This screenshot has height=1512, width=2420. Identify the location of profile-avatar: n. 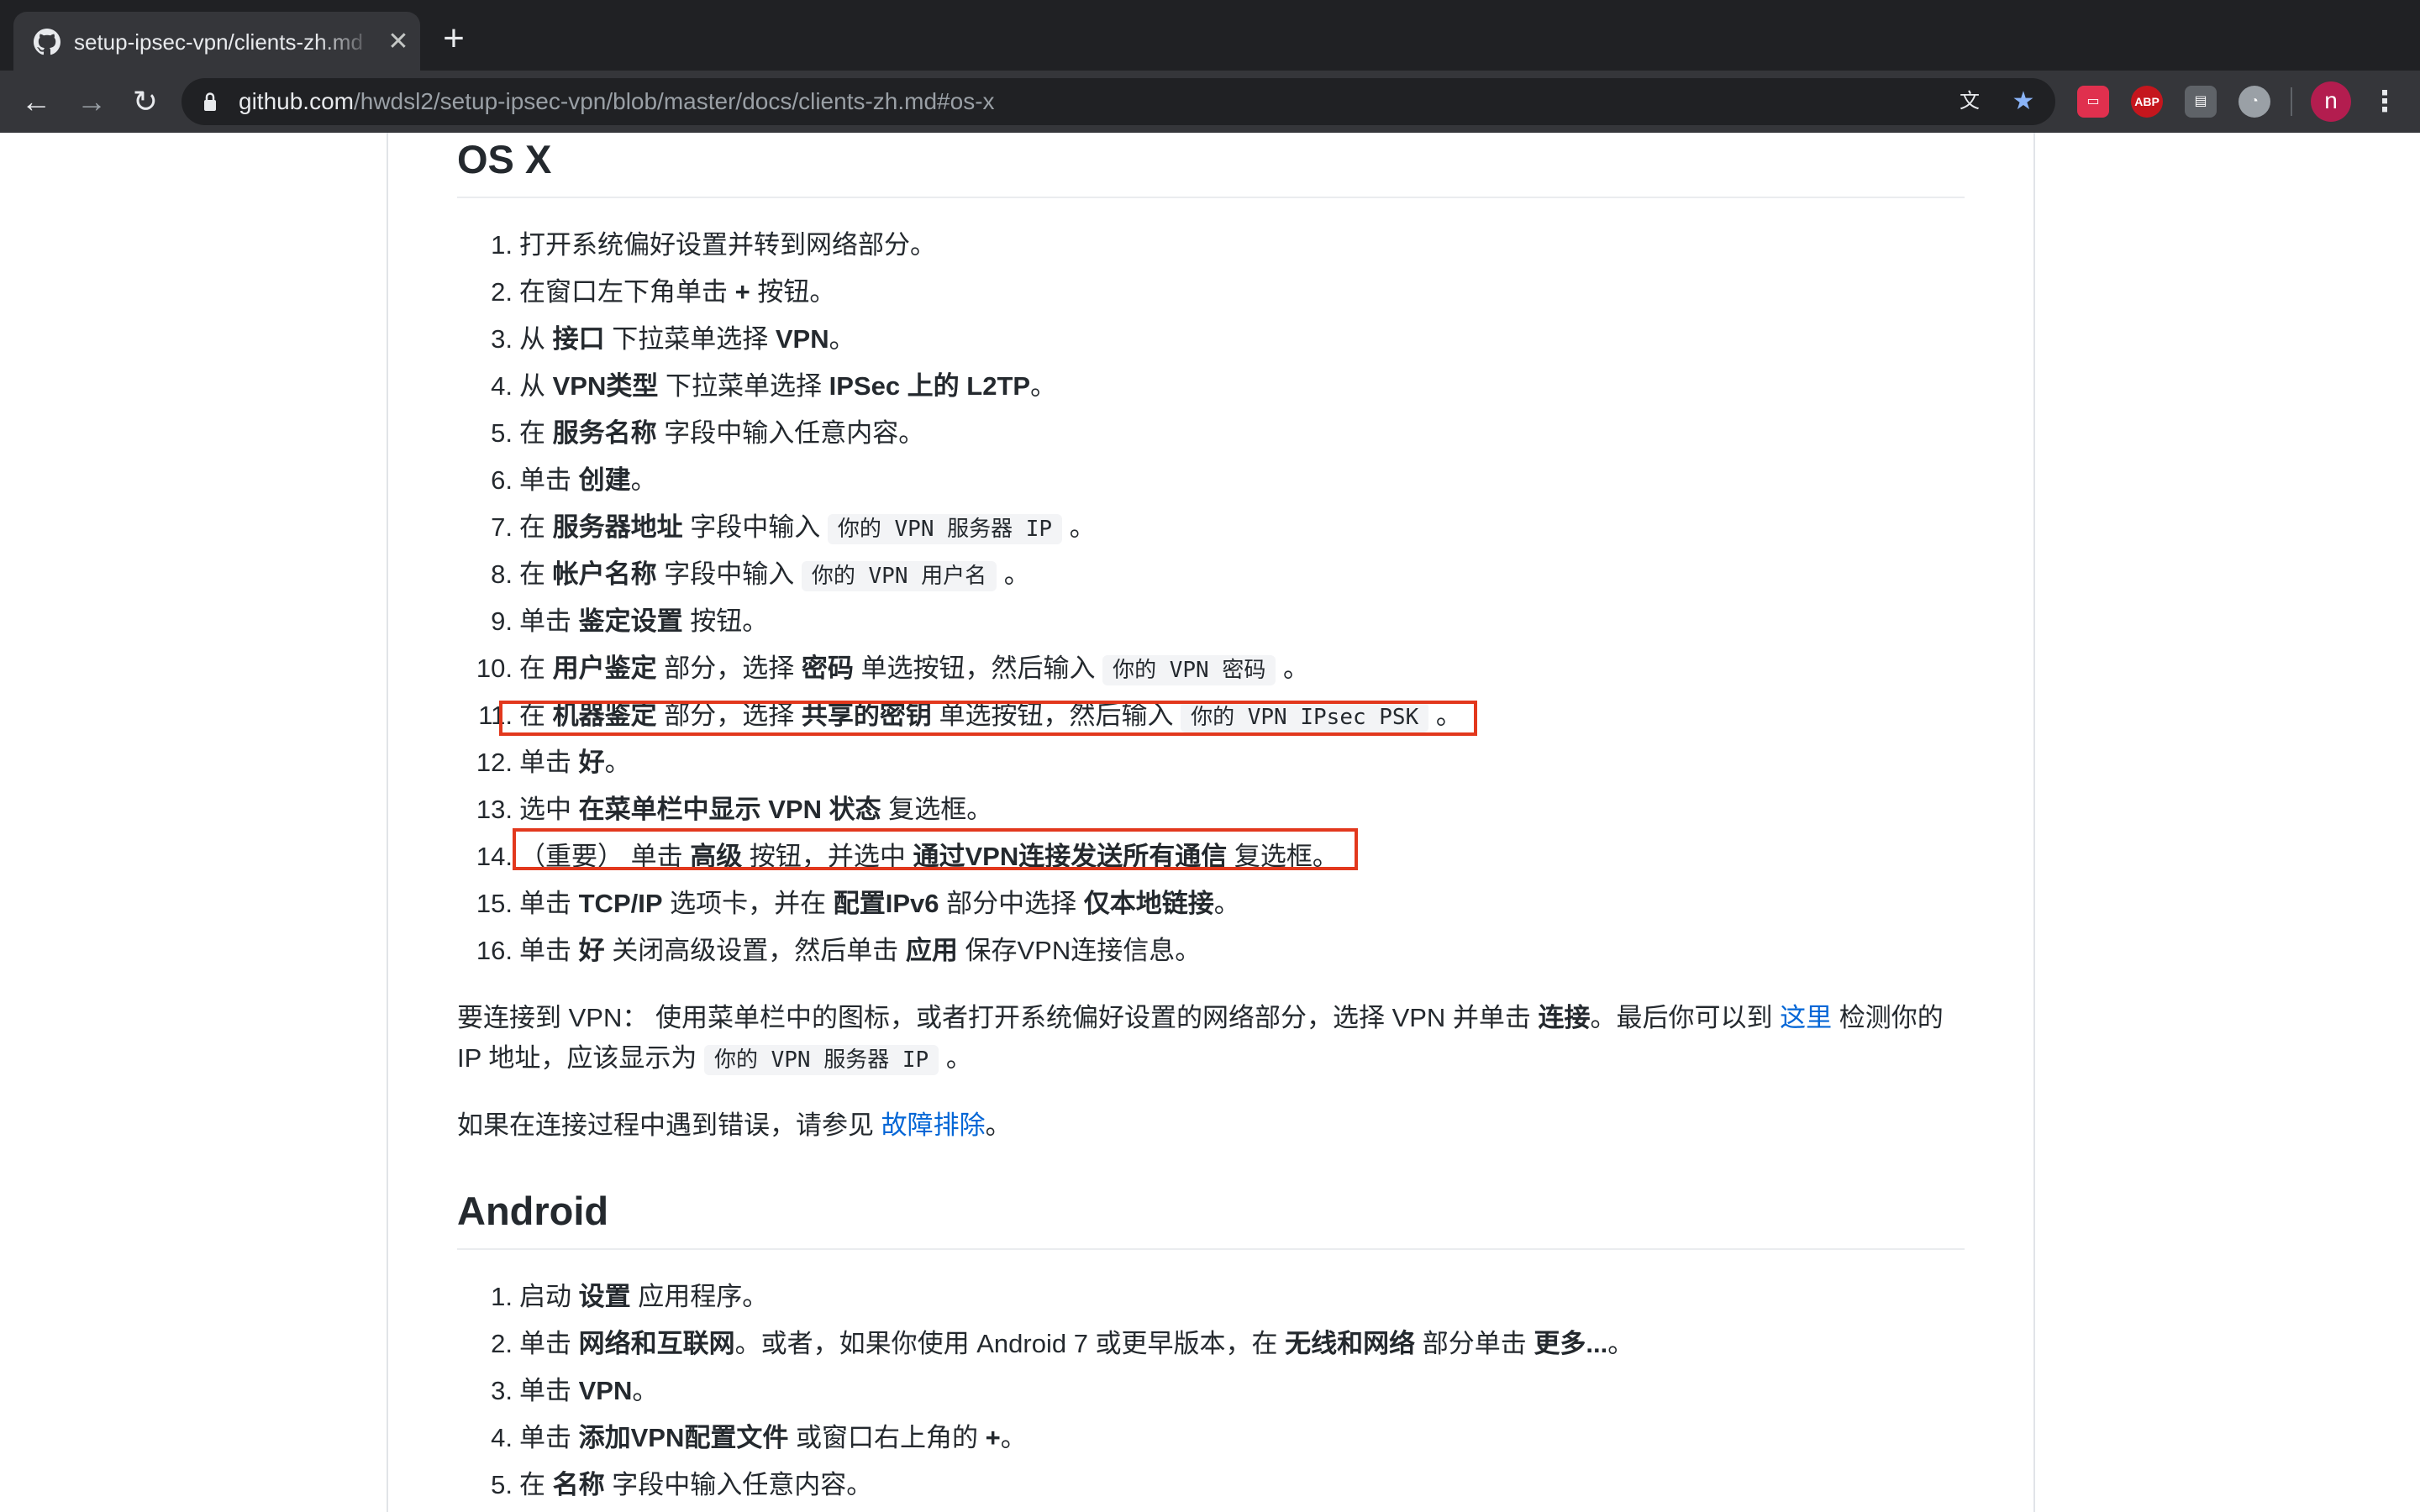
(2331, 101).